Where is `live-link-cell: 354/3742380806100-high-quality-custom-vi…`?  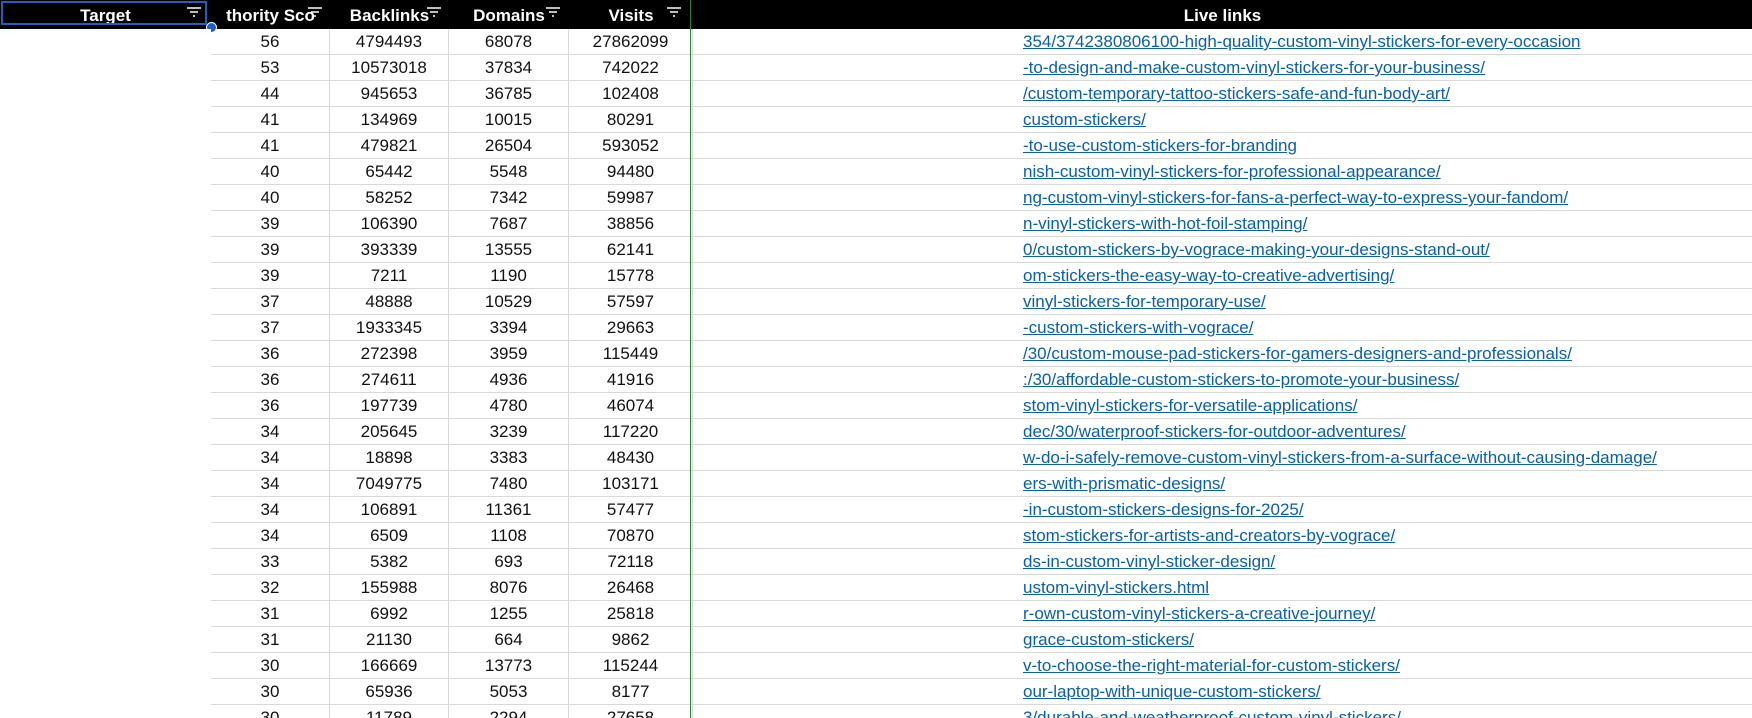 live-link-cell: 354/3742380806100-high-quality-custom-vi… is located at coordinates (1222, 42).